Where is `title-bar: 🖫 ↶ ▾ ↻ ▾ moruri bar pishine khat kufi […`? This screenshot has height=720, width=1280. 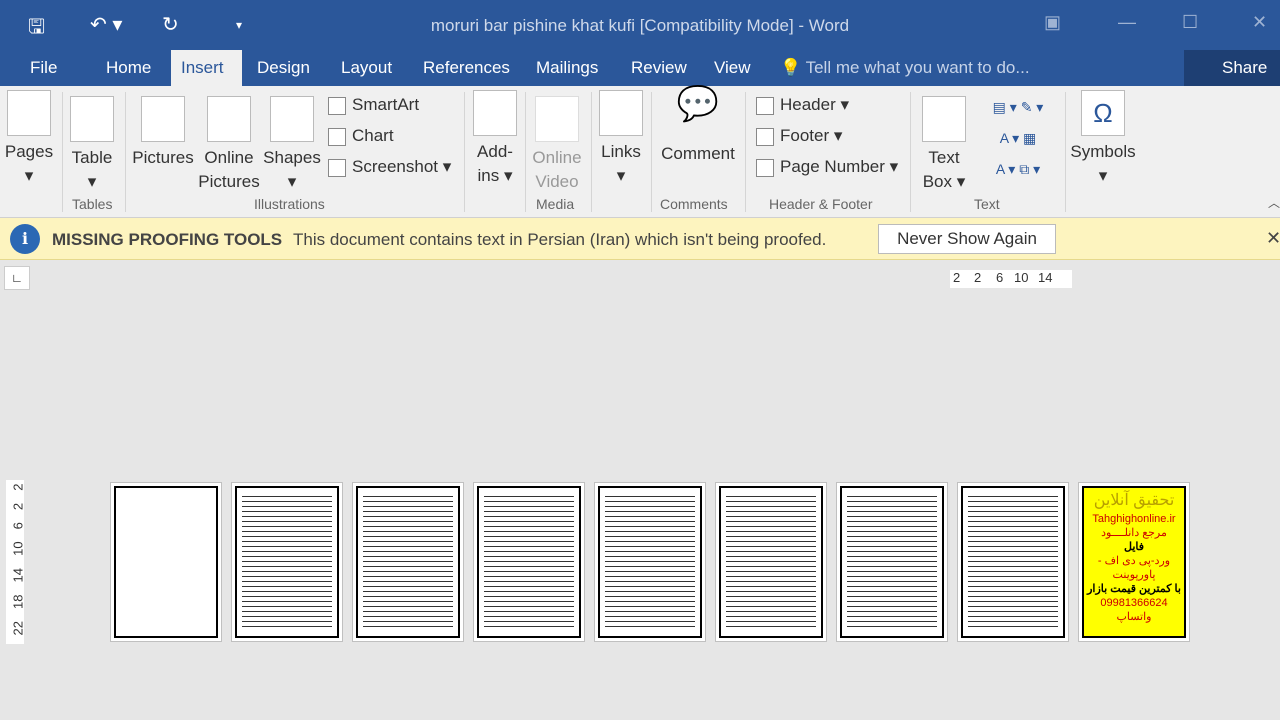
title-bar: 🖫 ↶ ▾ ↻ ▾ moruri bar pishine khat kufi [… is located at coordinates (640, 25).